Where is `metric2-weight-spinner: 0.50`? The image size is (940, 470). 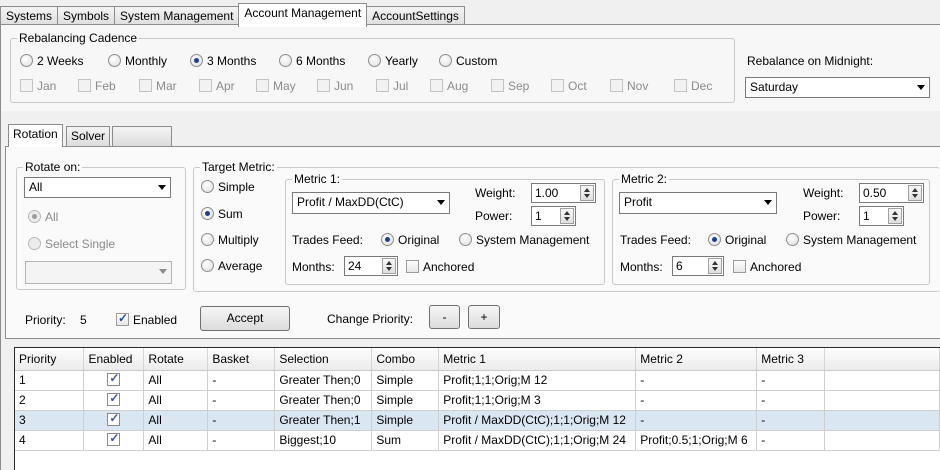
metric2-weight-spinner: 0.50 is located at coordinates (891, 193).